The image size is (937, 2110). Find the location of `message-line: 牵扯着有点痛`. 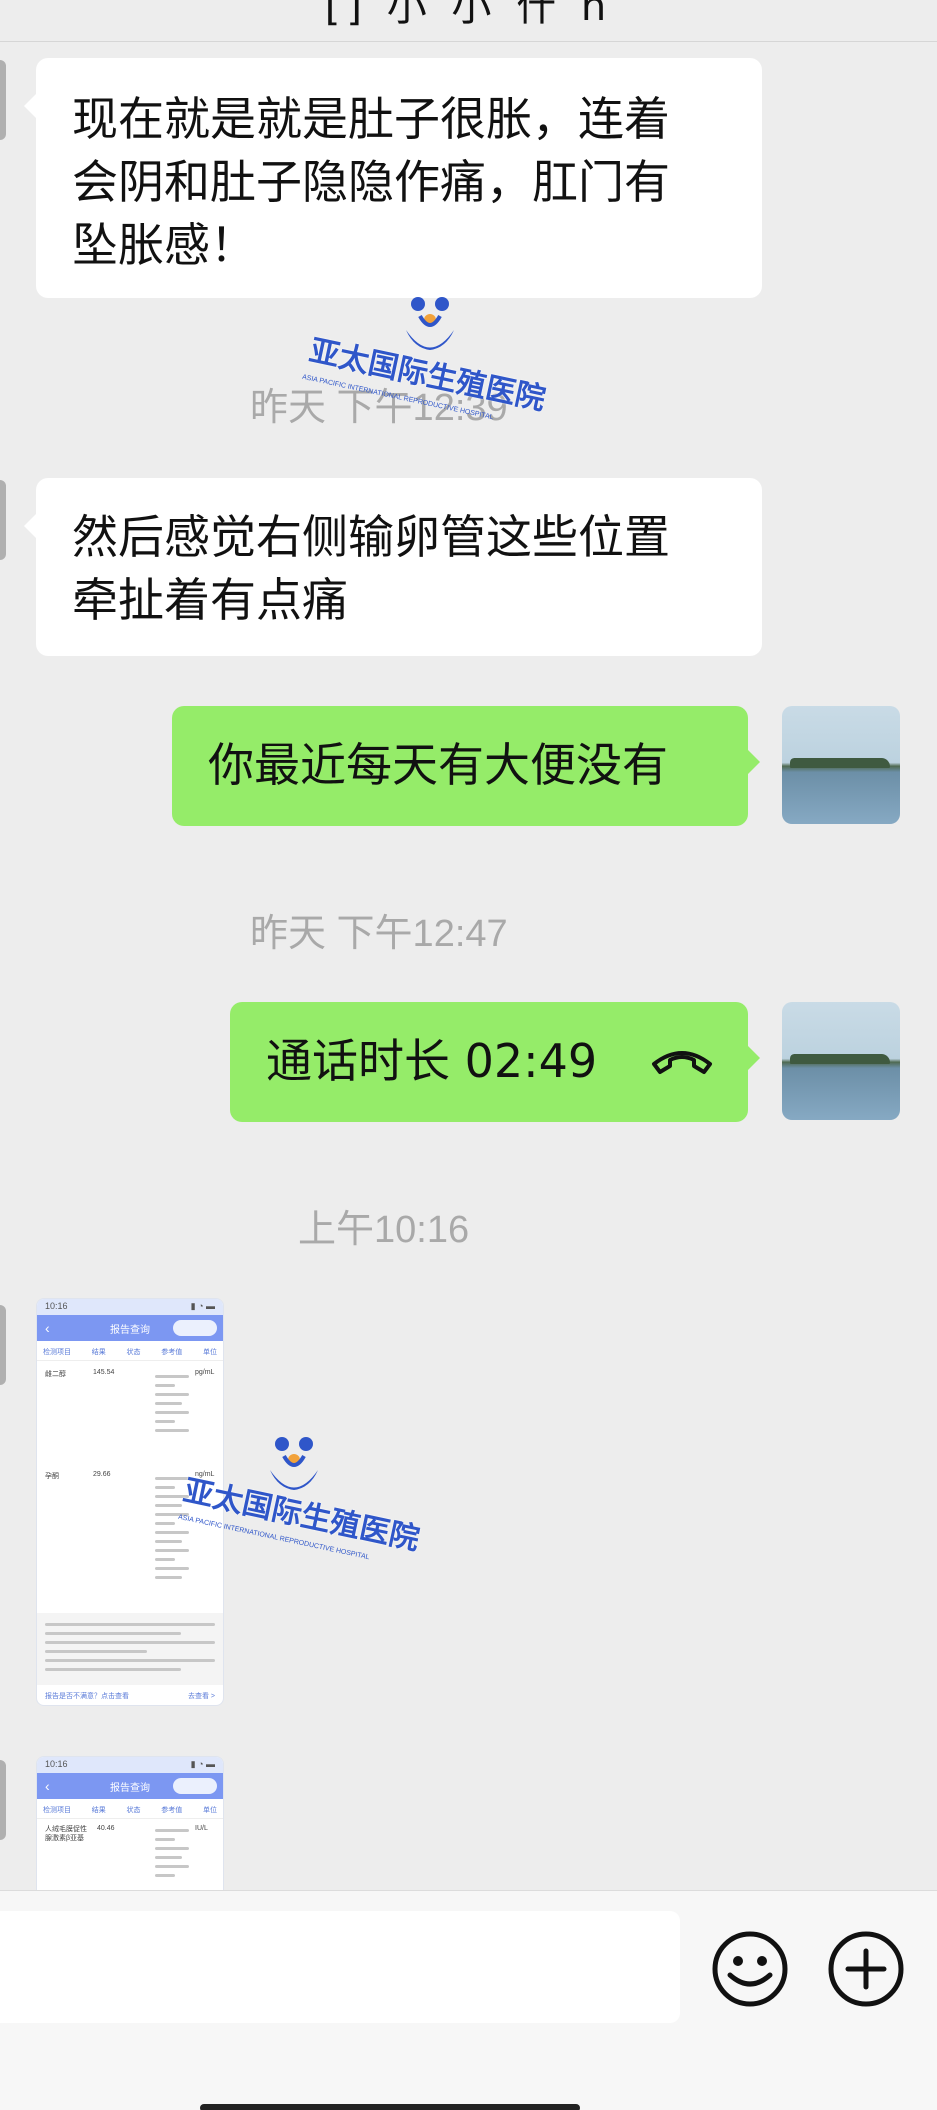

message-line: 牵扯着有点痛 is located at coordinates (210, 600).